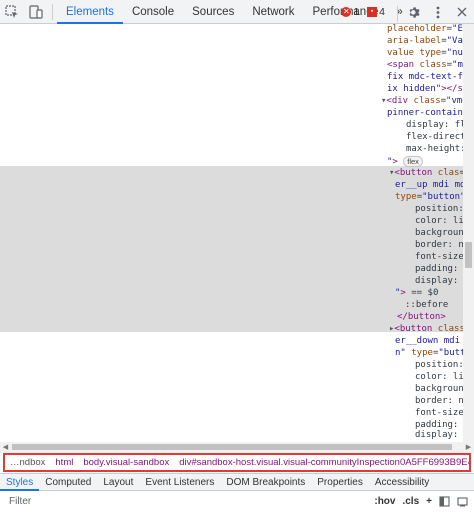 This screenshot has width=474, height=512. I want to click on issue-flag-icon: ▪, so click(372, 12).